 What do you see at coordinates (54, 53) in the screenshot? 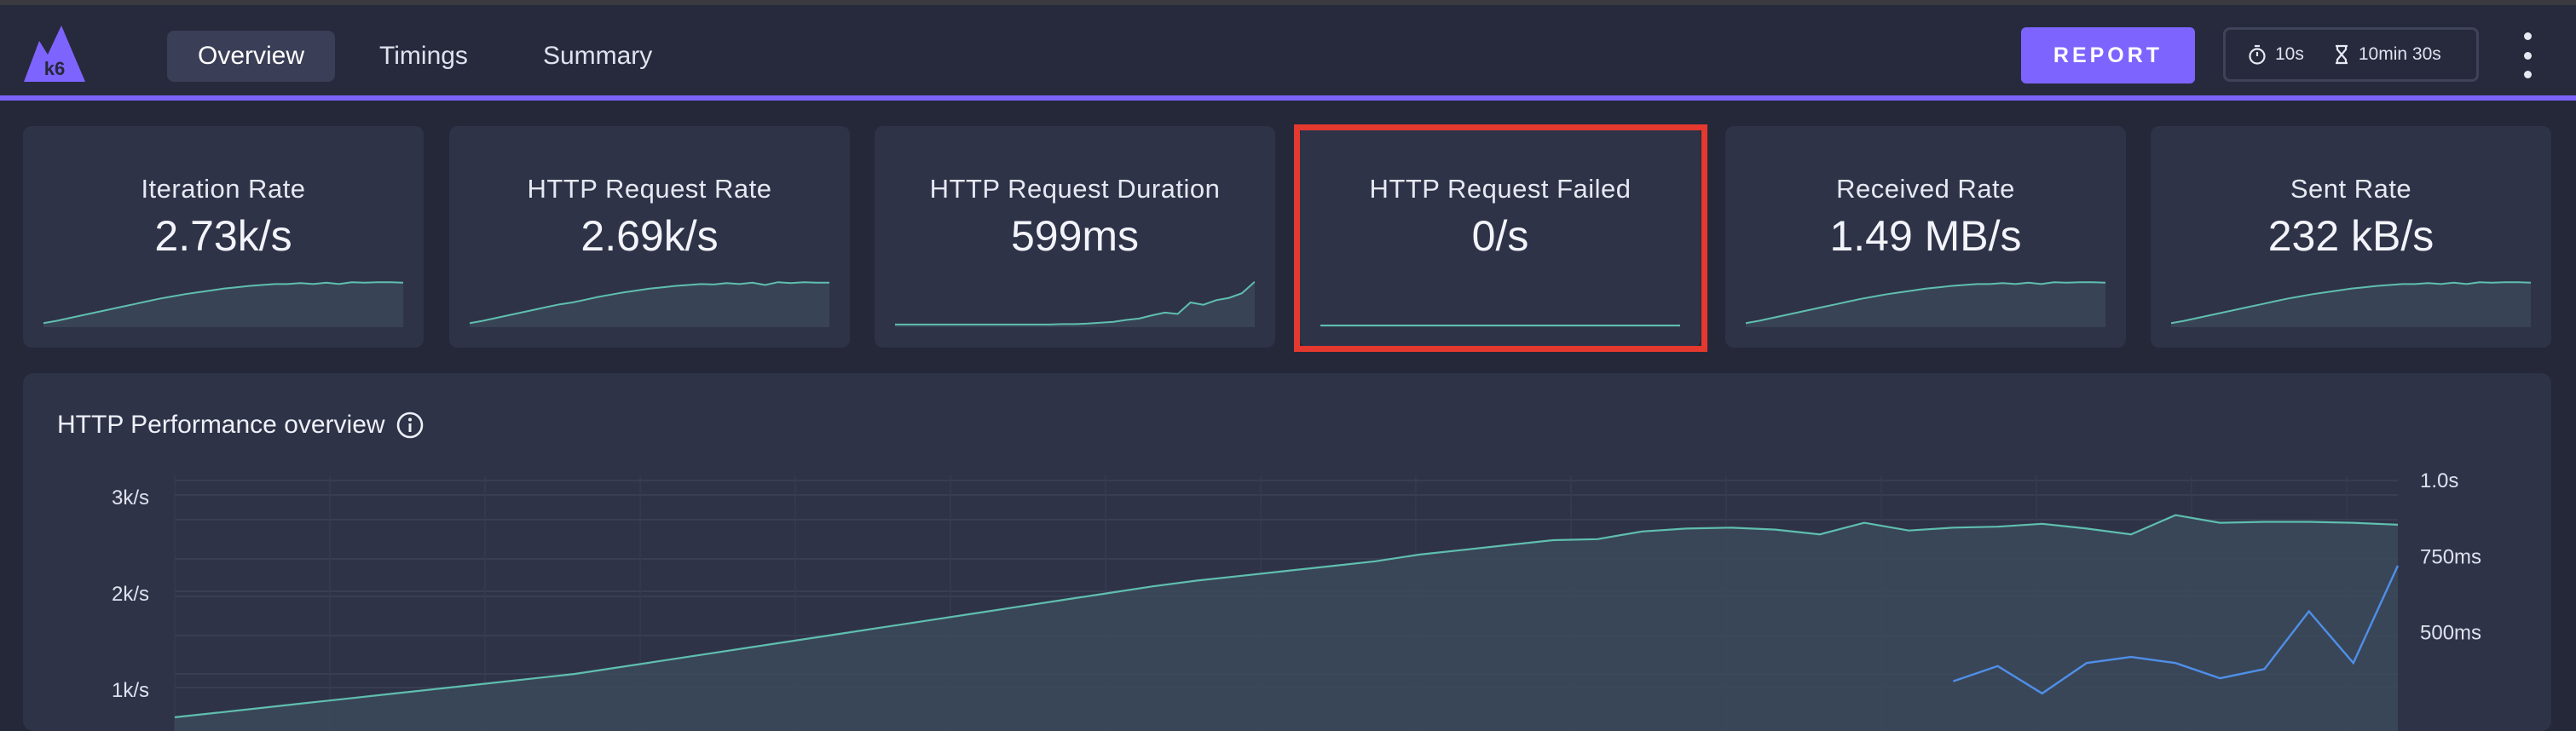
I see `k6-logo: k6` at bounding box center [54, 53].